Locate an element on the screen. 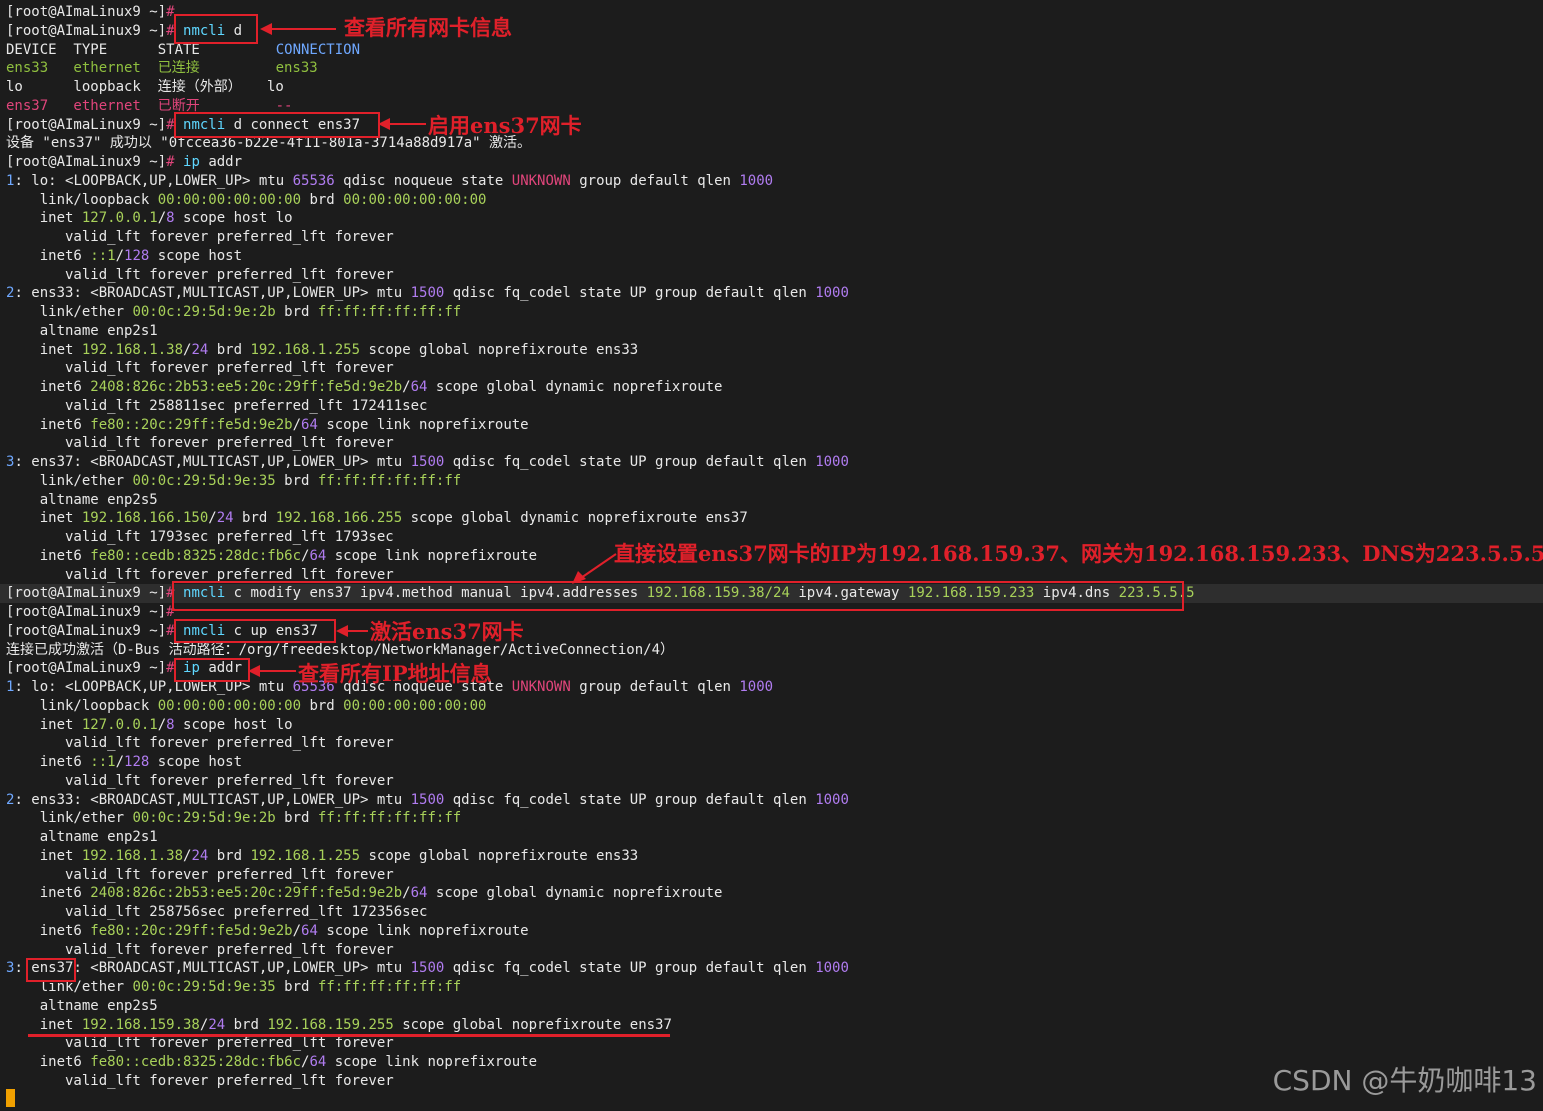  terminal-text: c up ens37 is located at coordinates (271, 630).